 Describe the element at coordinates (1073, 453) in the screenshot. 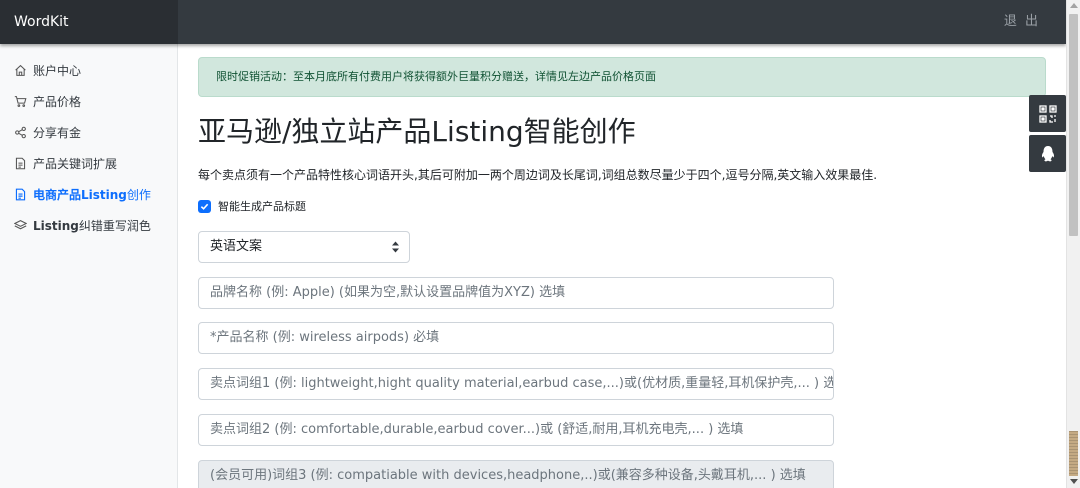

I see `scroll-resize-grip` at that location.